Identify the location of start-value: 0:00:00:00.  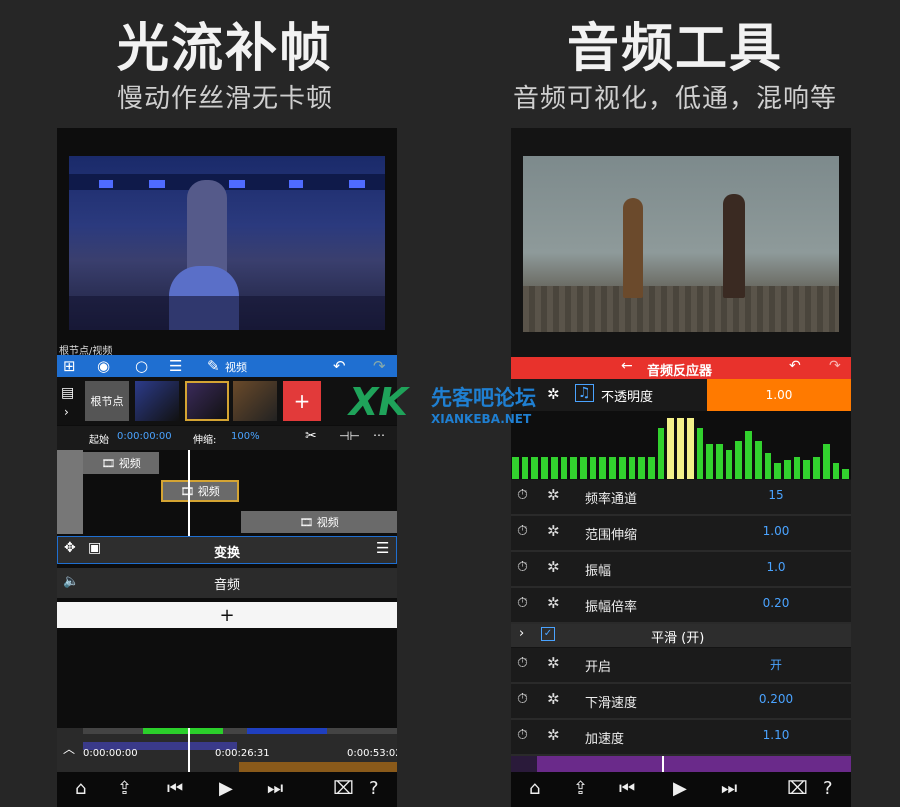
(144, 436).